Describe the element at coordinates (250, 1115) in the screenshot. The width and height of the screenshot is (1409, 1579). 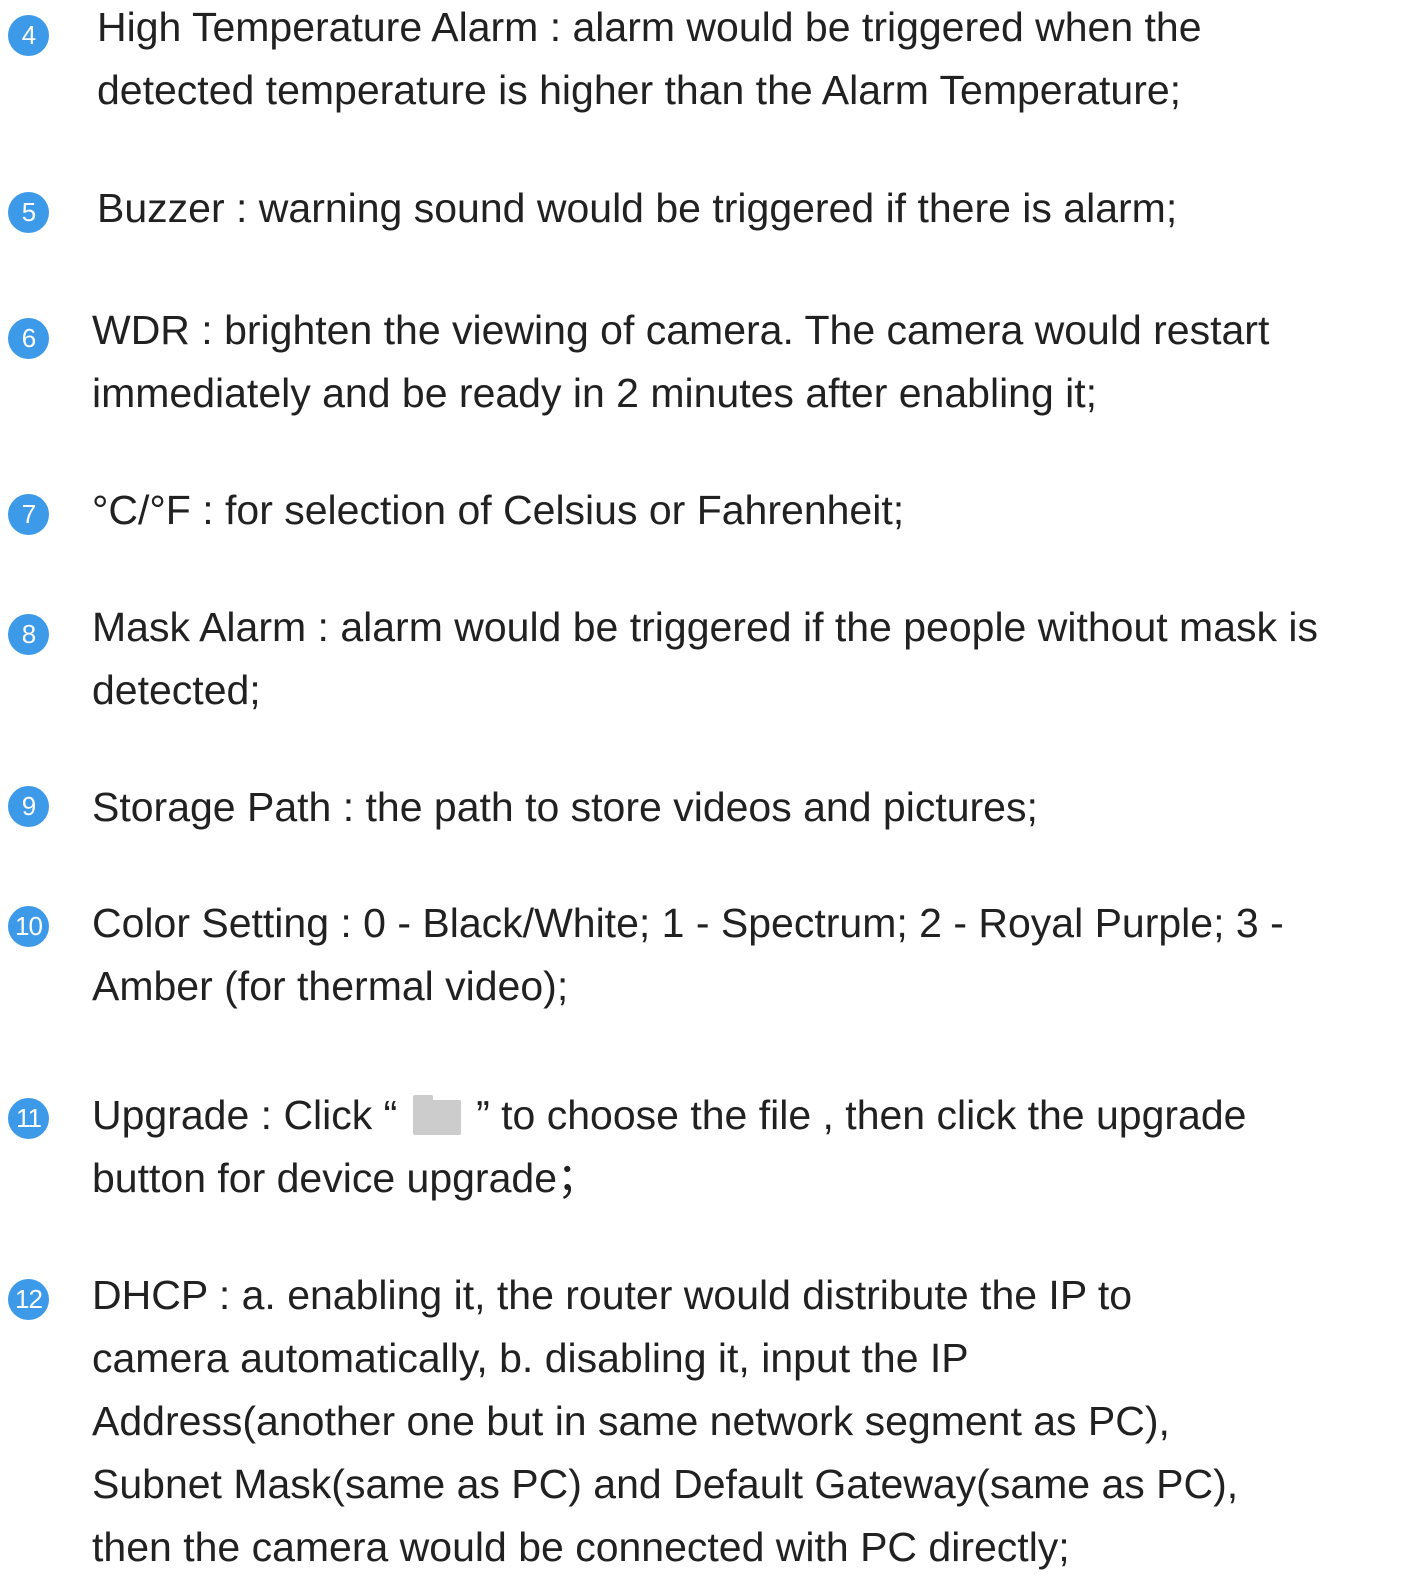
I see `text-segment: Upgrade : Click “` at that location.